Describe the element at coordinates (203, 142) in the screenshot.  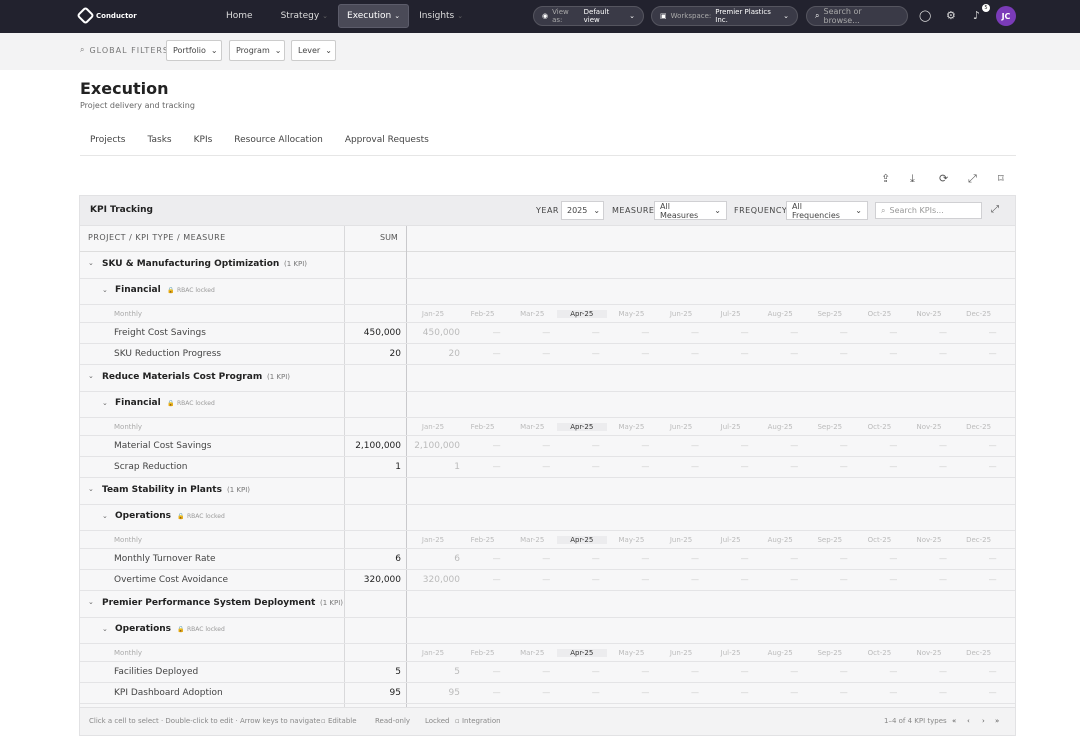
I see `tab-kpis: KPIs` at that location.